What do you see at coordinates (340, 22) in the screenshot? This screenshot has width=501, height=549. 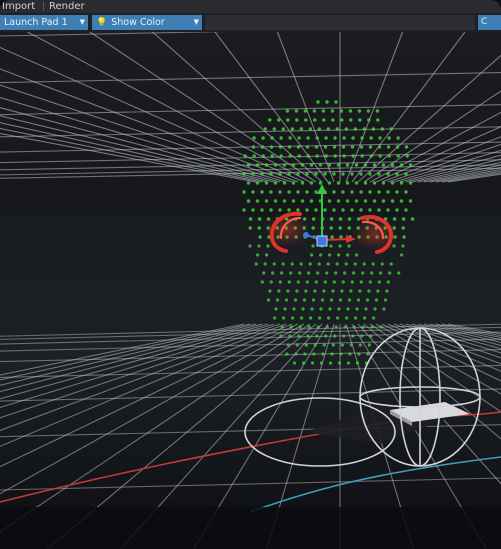 I see `toolbar-field` at bounding box center [340, 22].